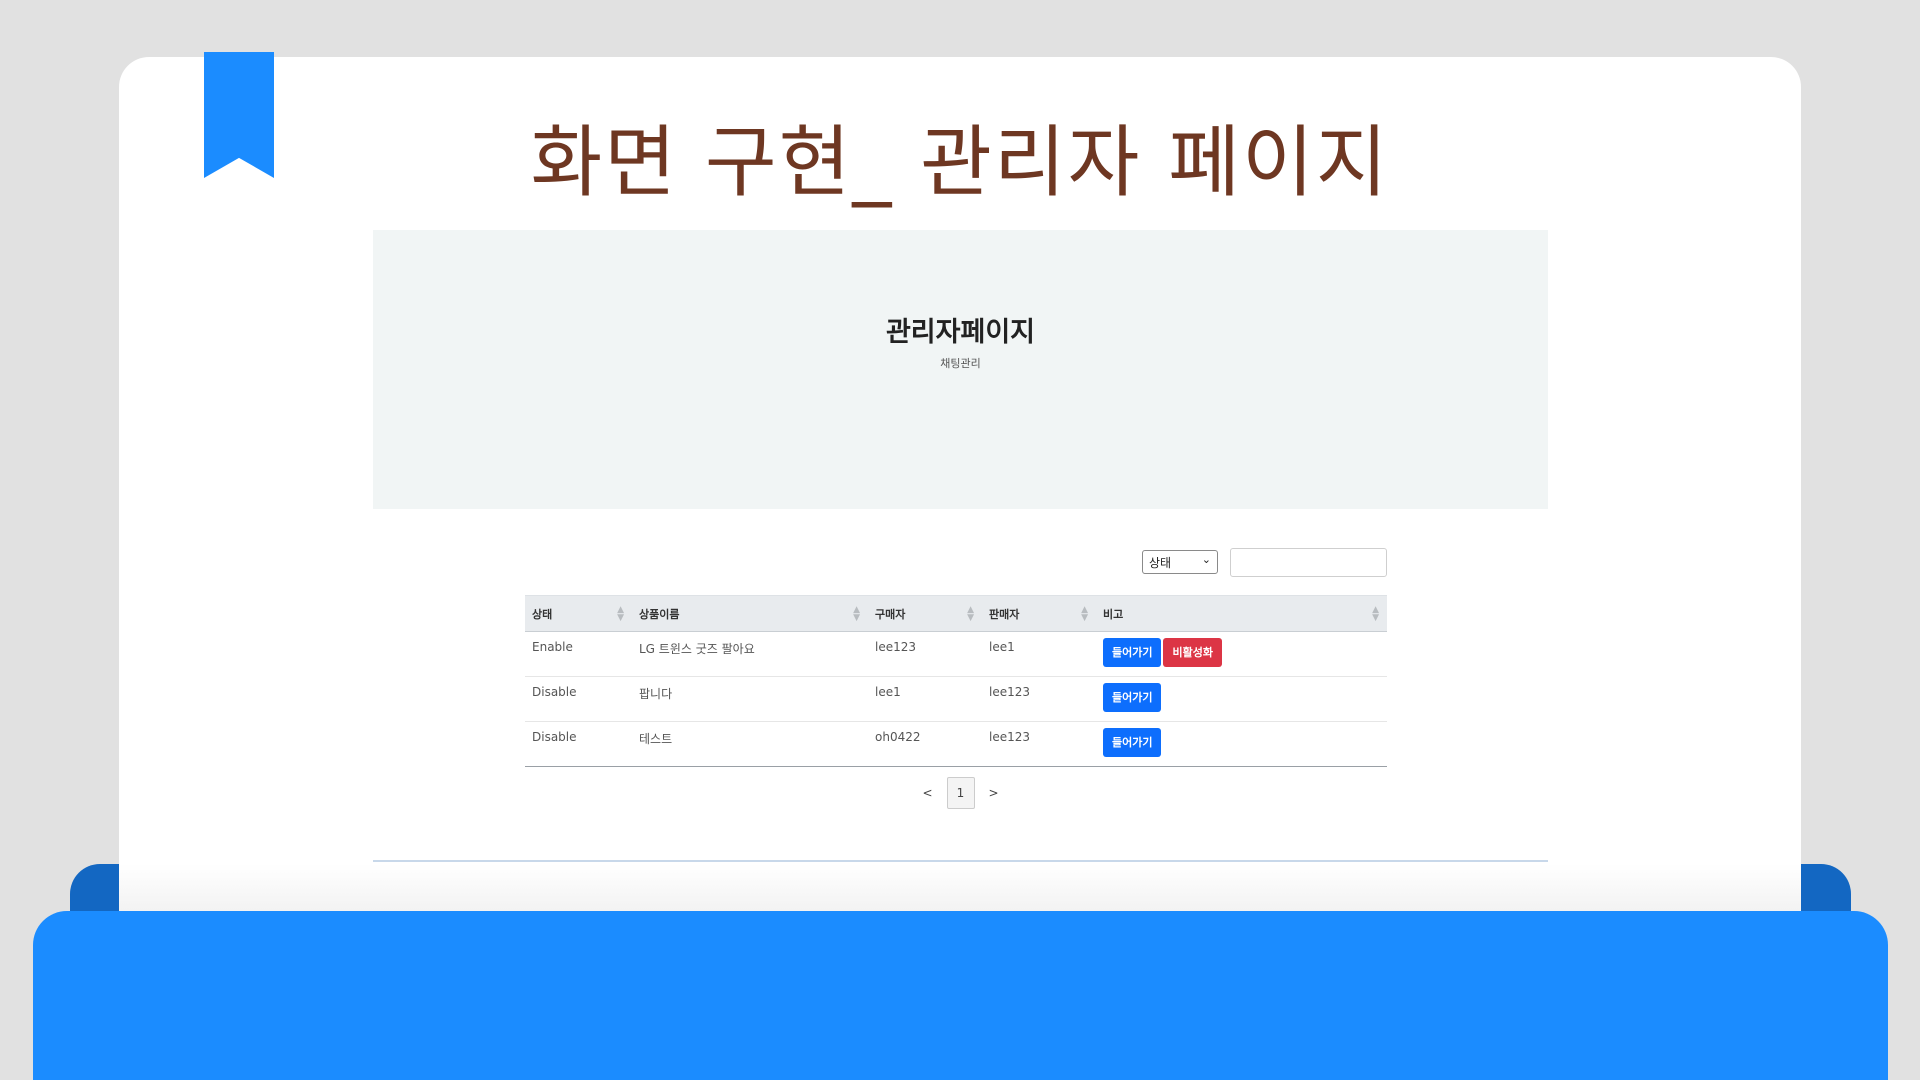 This screenshot has width=1920, height=1080. I want to click on actions-cell: 들어가기 비활성화, so click(1241, 654).